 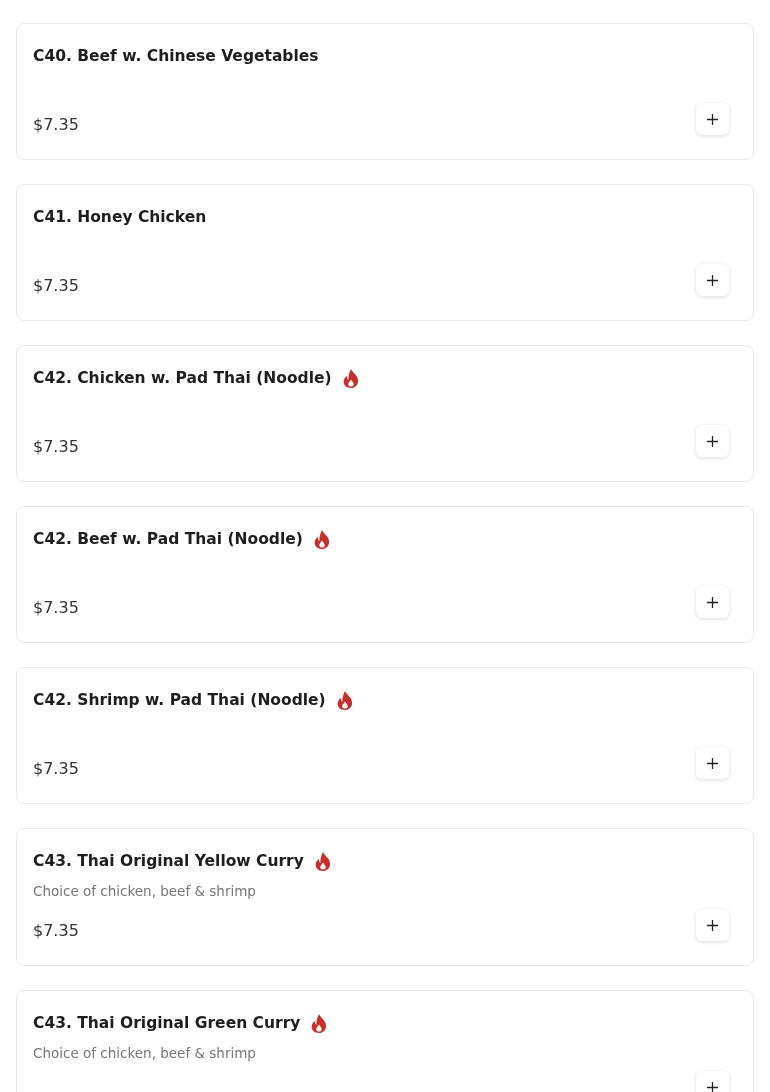 I want to click on item-title: C42. Chicken w. Pad Thai (Noodle), so click(x=182, y=378).